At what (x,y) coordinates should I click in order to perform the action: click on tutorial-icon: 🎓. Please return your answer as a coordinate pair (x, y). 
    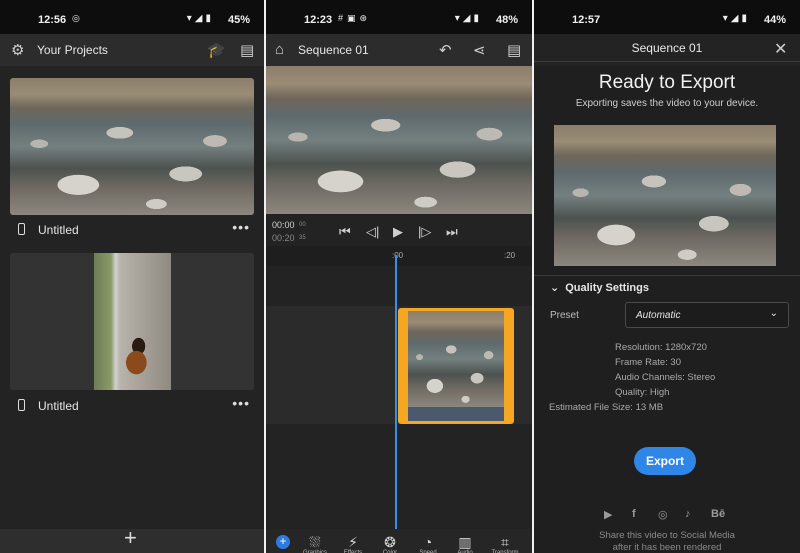
    Looking at the image, I should click on (216, 50).